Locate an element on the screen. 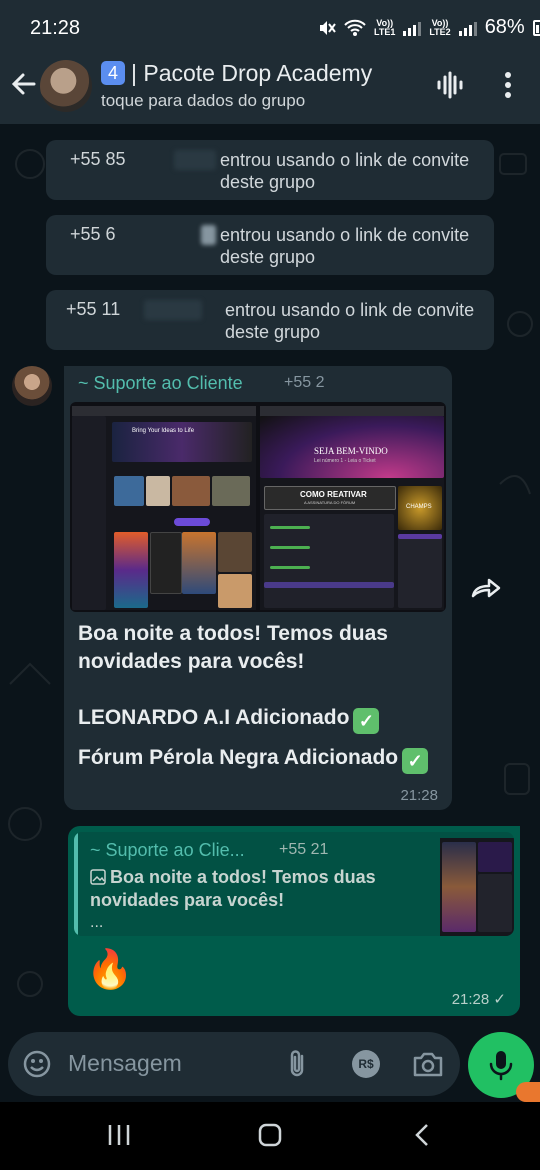  group-subtitle: toque para dados do grupo is located at coordinates (203, 101).